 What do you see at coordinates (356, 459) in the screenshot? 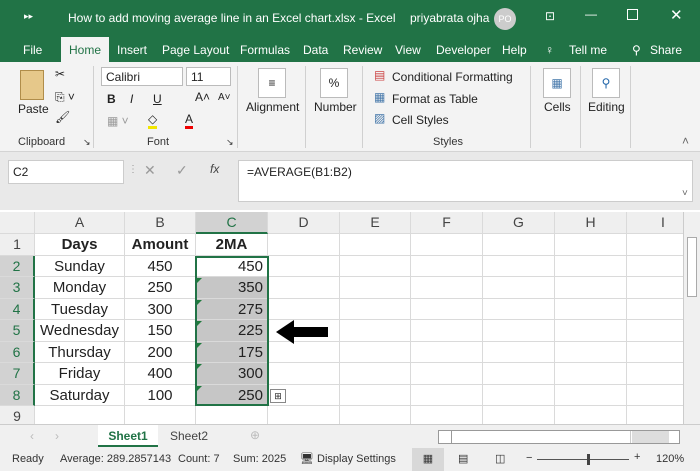
I see `display-settings-button: Display Settings` at bounding box center [356, 459].